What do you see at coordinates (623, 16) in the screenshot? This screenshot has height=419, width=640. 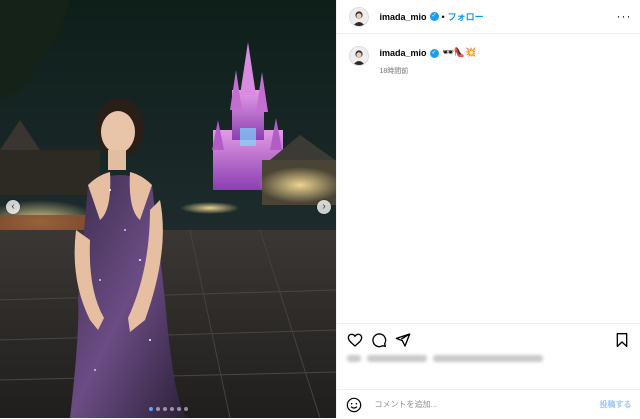 I see `more-options-icon: ···` at bounding box center [623, 16].